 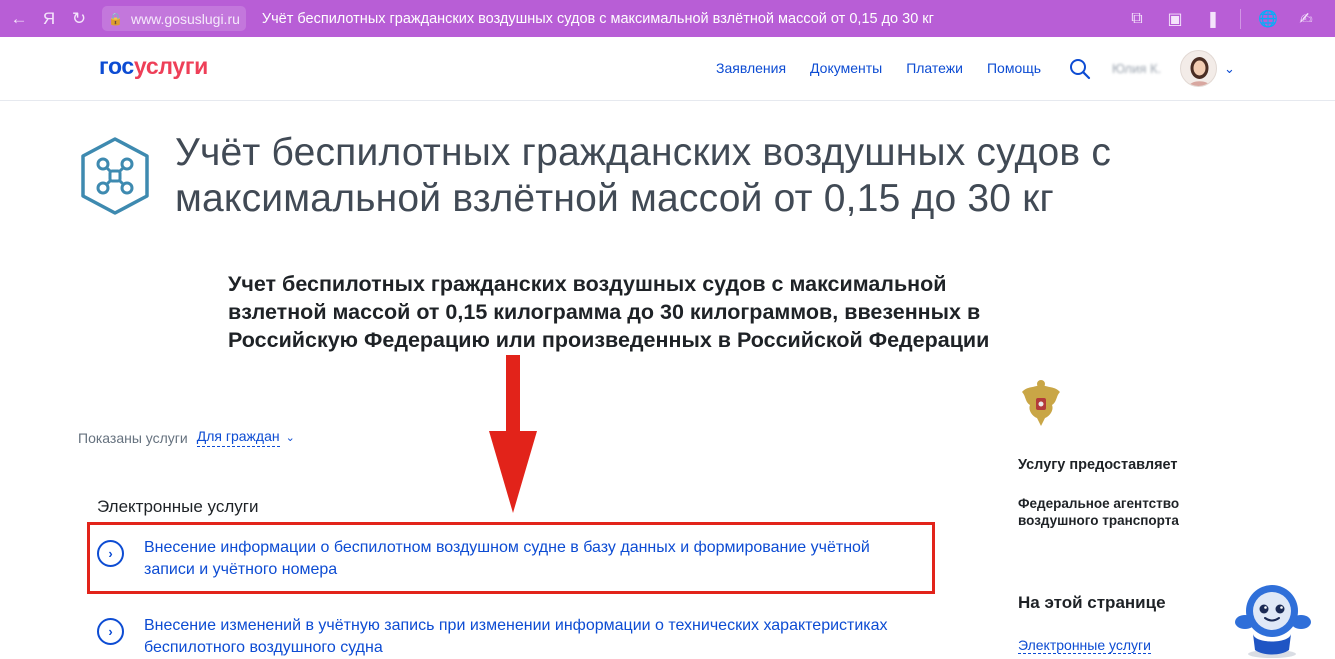 What do you see at coordinates (185, 18) in the screenshot?
I see `url-text: www.gosuslugi.ru` at bounding box center [185, 18].